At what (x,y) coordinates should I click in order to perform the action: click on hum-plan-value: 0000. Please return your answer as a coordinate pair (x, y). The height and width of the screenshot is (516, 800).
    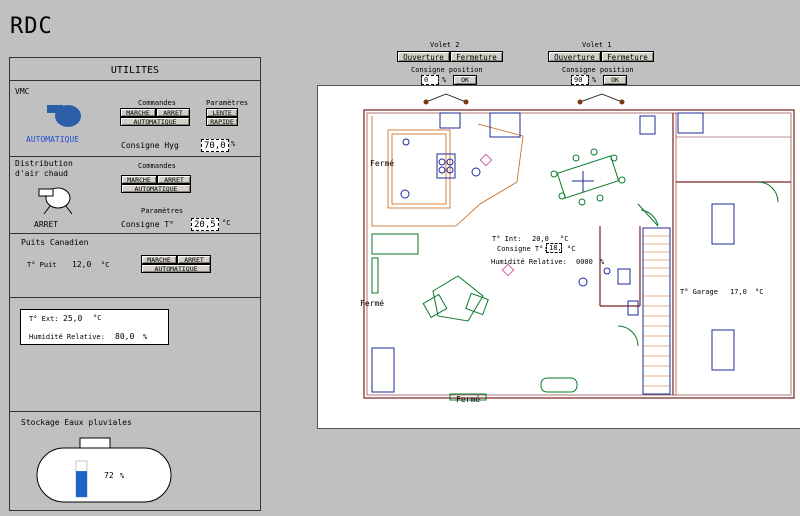
    Looking at the image, I should click on (584, 262).